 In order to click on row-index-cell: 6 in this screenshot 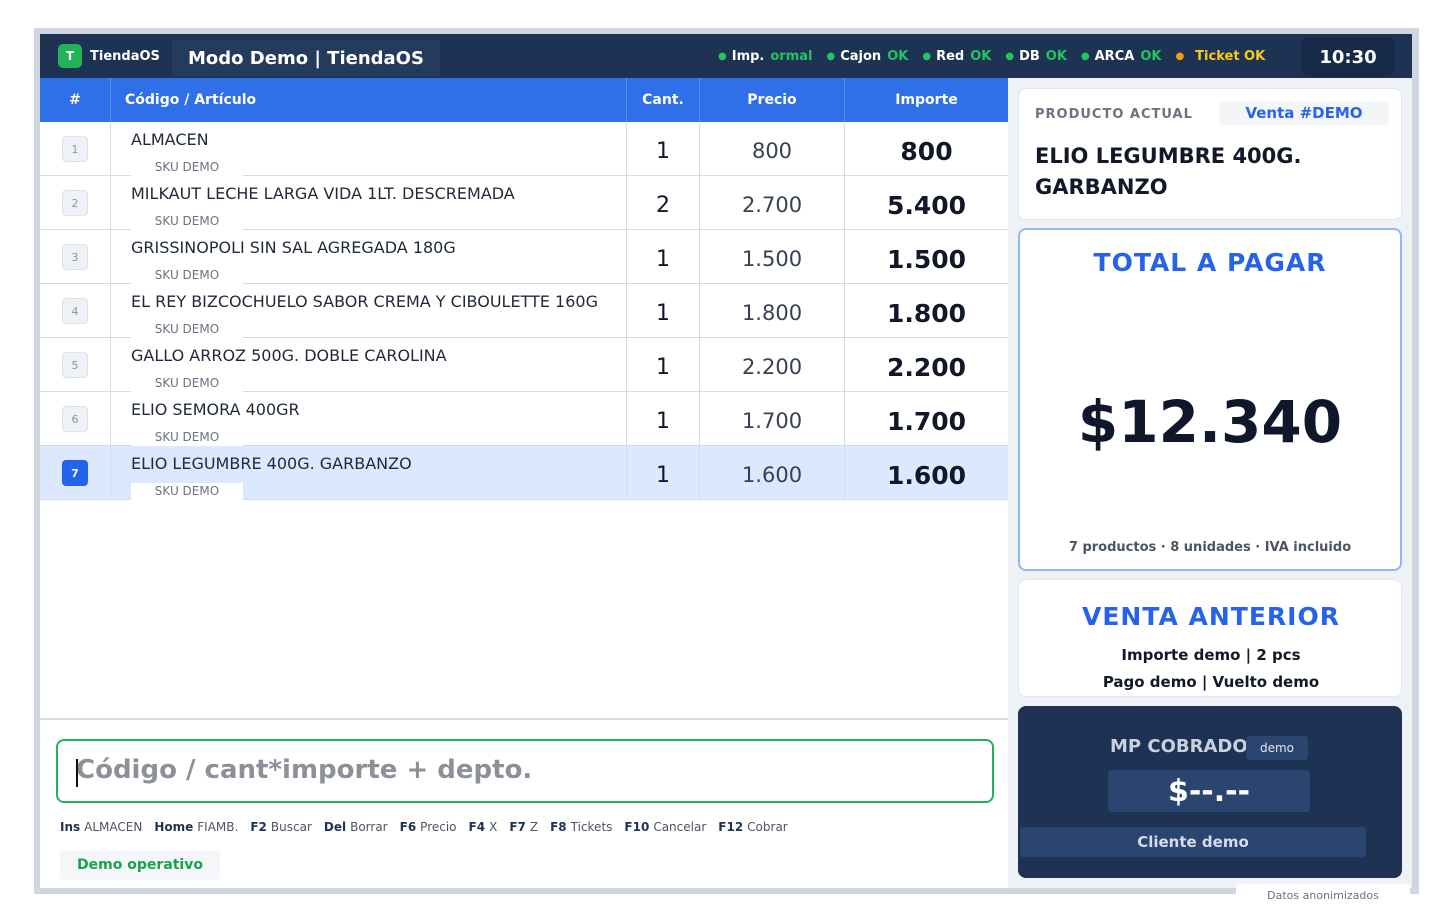, I will do `click(75, 419)`.